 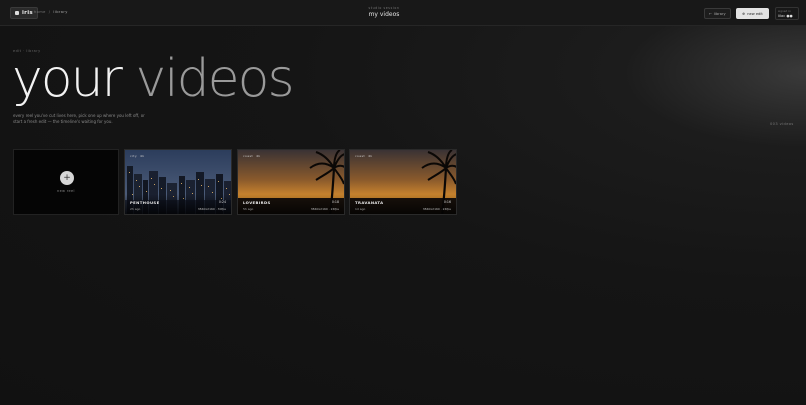 What do you see at coordinates (755, 13) in the screenshot?
I see `new-edit-button-label: new edit` at bounding box center [755, 13].